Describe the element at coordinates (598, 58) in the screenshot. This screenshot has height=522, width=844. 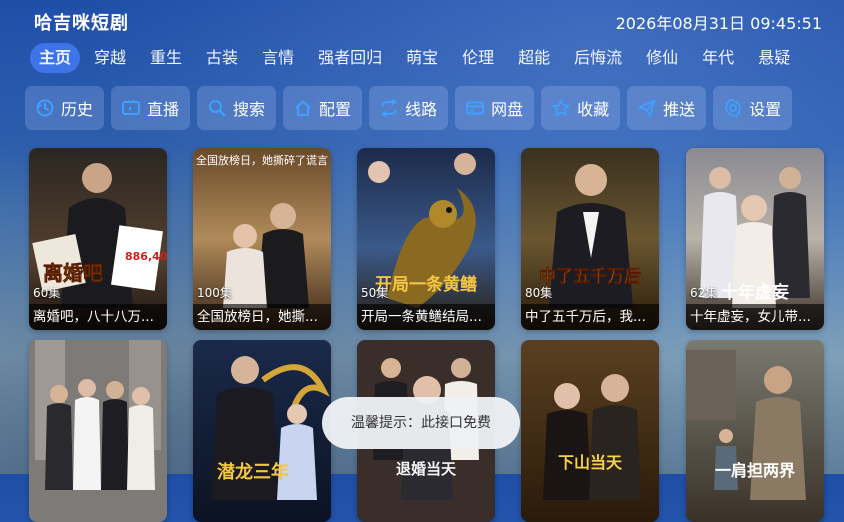
I see `tab-regret: 后悔流` at that location.